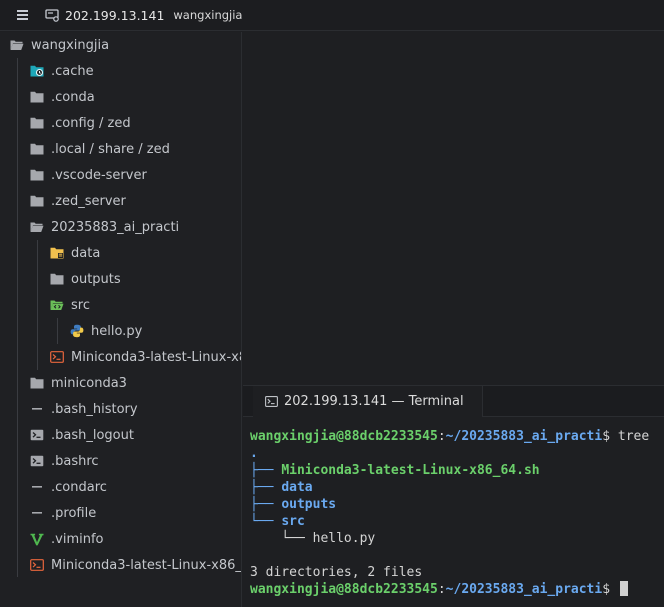 The image size is (664, 607). I want to click on remote-user-label: wangxingjia, so click(208, 15).